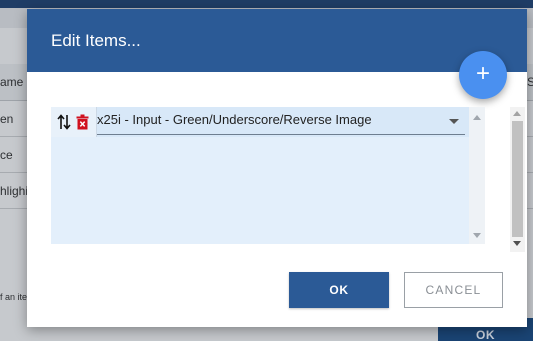  What do you see at coordinates (530, 82) in the screenshot?
I see `background-column-header-right-label: S` at bounding box center [530, 82].